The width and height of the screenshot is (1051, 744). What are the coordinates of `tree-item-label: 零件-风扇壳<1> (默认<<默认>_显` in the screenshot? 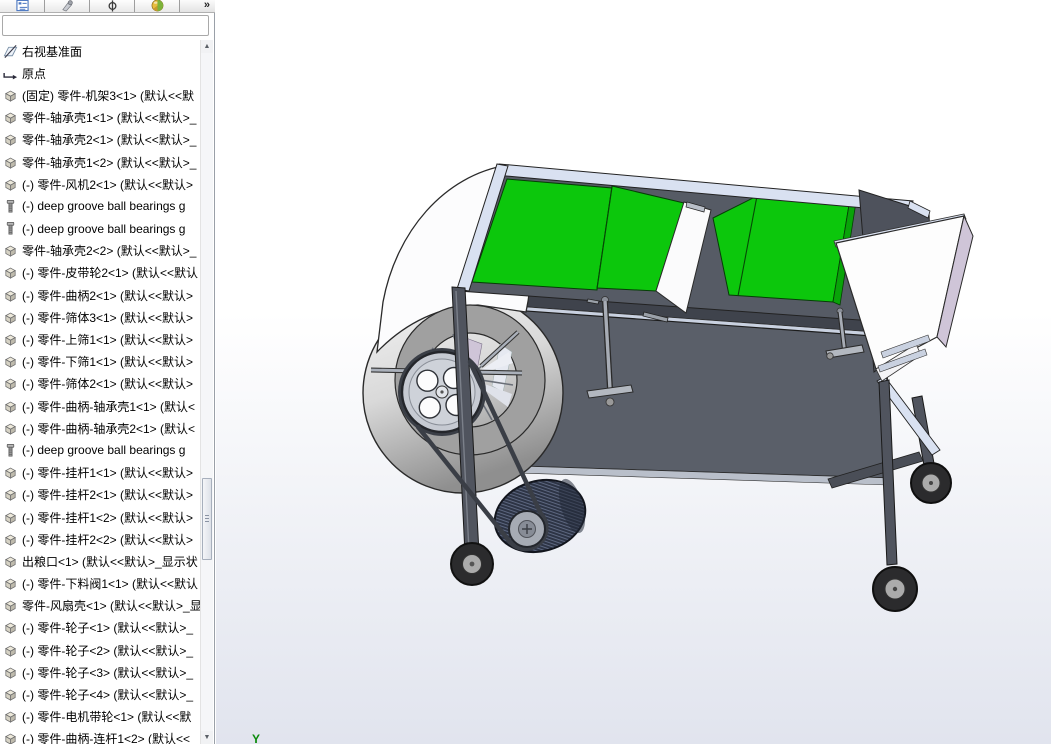 It's located at (112, 606).